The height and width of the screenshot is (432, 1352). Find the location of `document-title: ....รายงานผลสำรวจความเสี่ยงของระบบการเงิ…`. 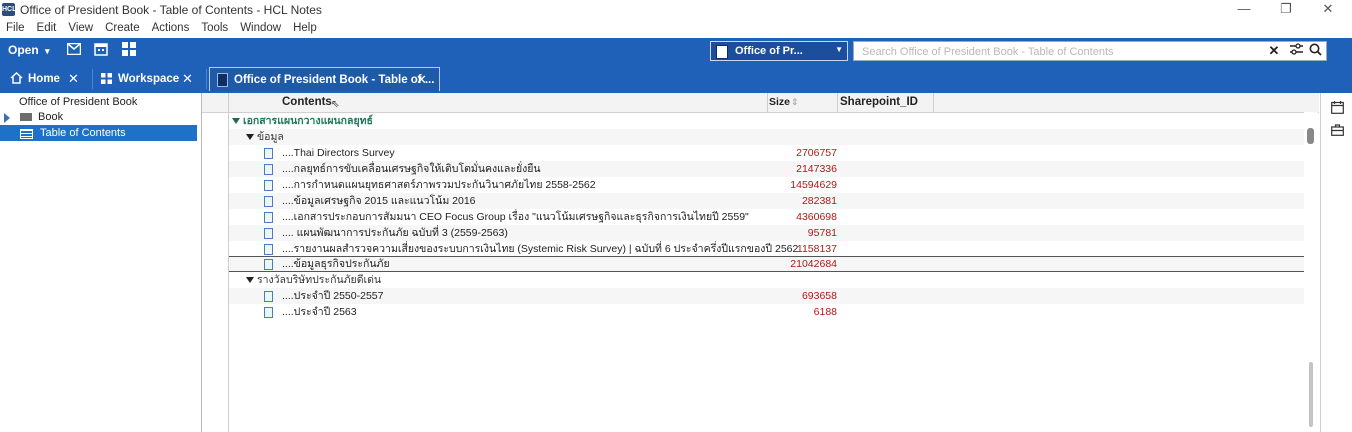

document-title: ....รายงานผลสำรวจความเสี่ยงของระบบการเงิ… is located at coordinates (540, 249).